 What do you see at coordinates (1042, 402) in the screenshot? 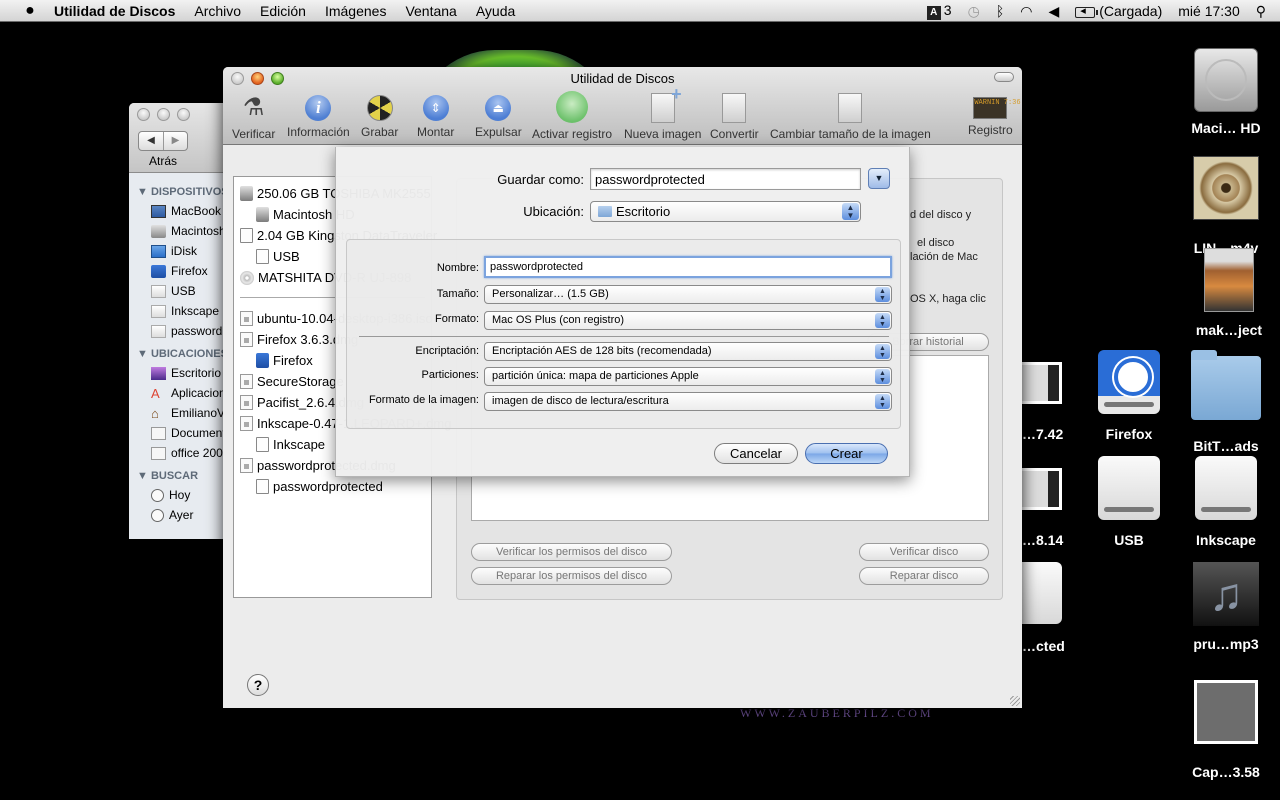
I see `desktop-icon-screenshot-1: …7.42` at bounding box center [1042, 402].